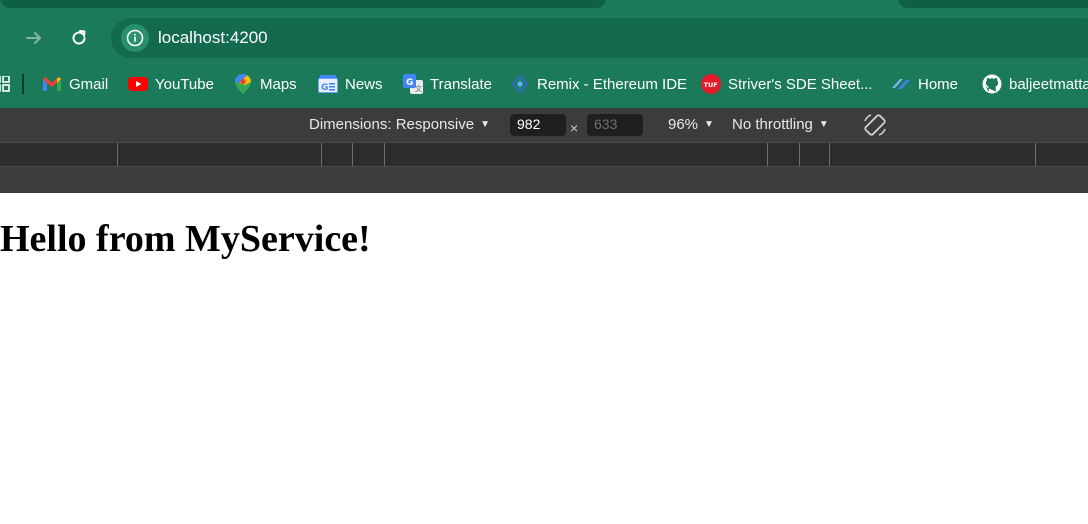  Describe the element at coordinates (993, 4) in the screenshot. I see `background-tab` at that location.